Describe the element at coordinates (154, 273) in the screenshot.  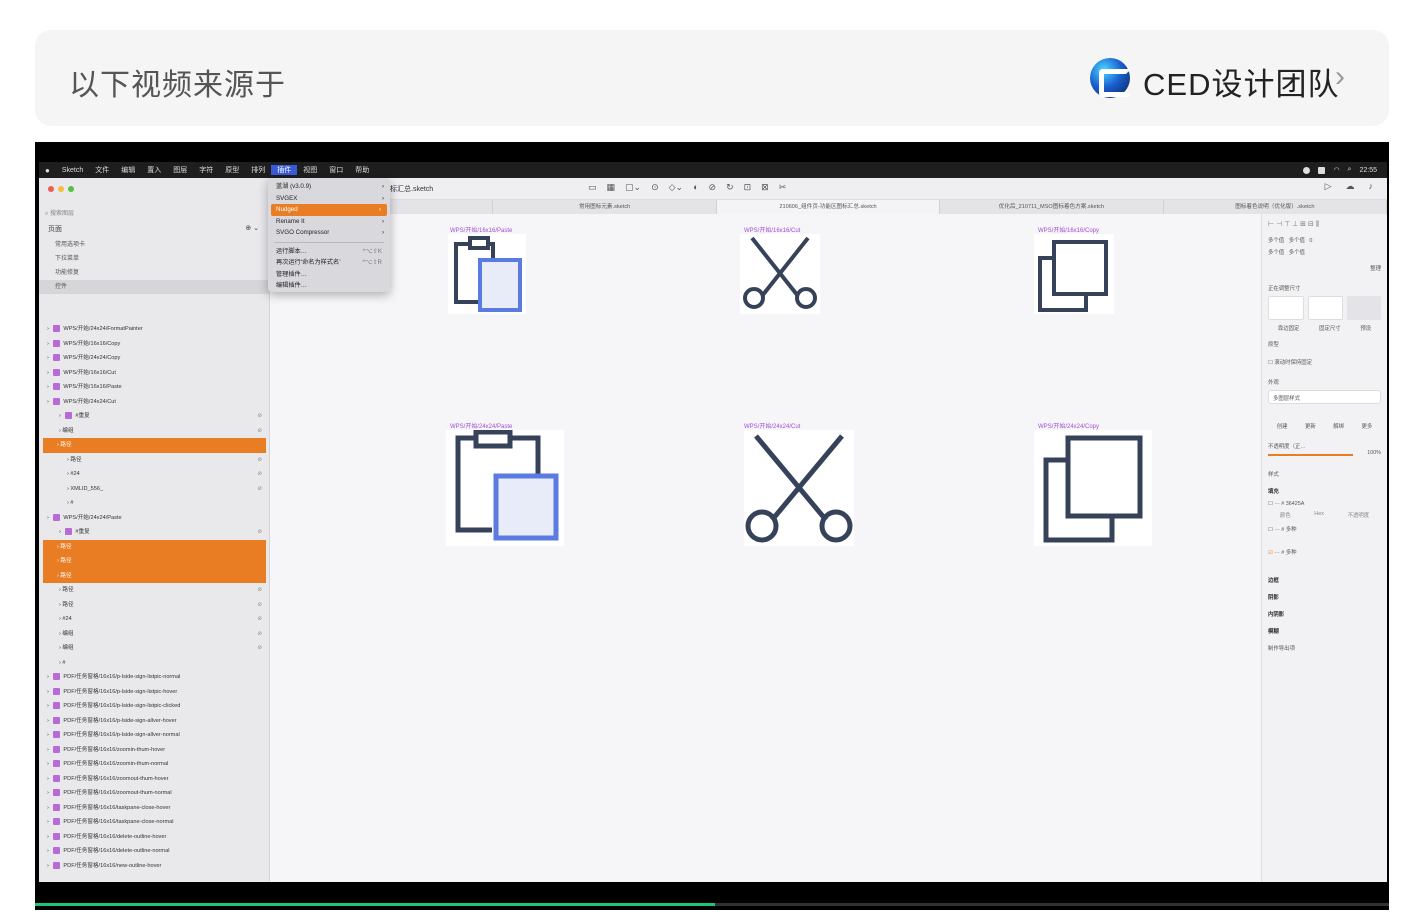
I see `page-item: 功能修复` at that location.